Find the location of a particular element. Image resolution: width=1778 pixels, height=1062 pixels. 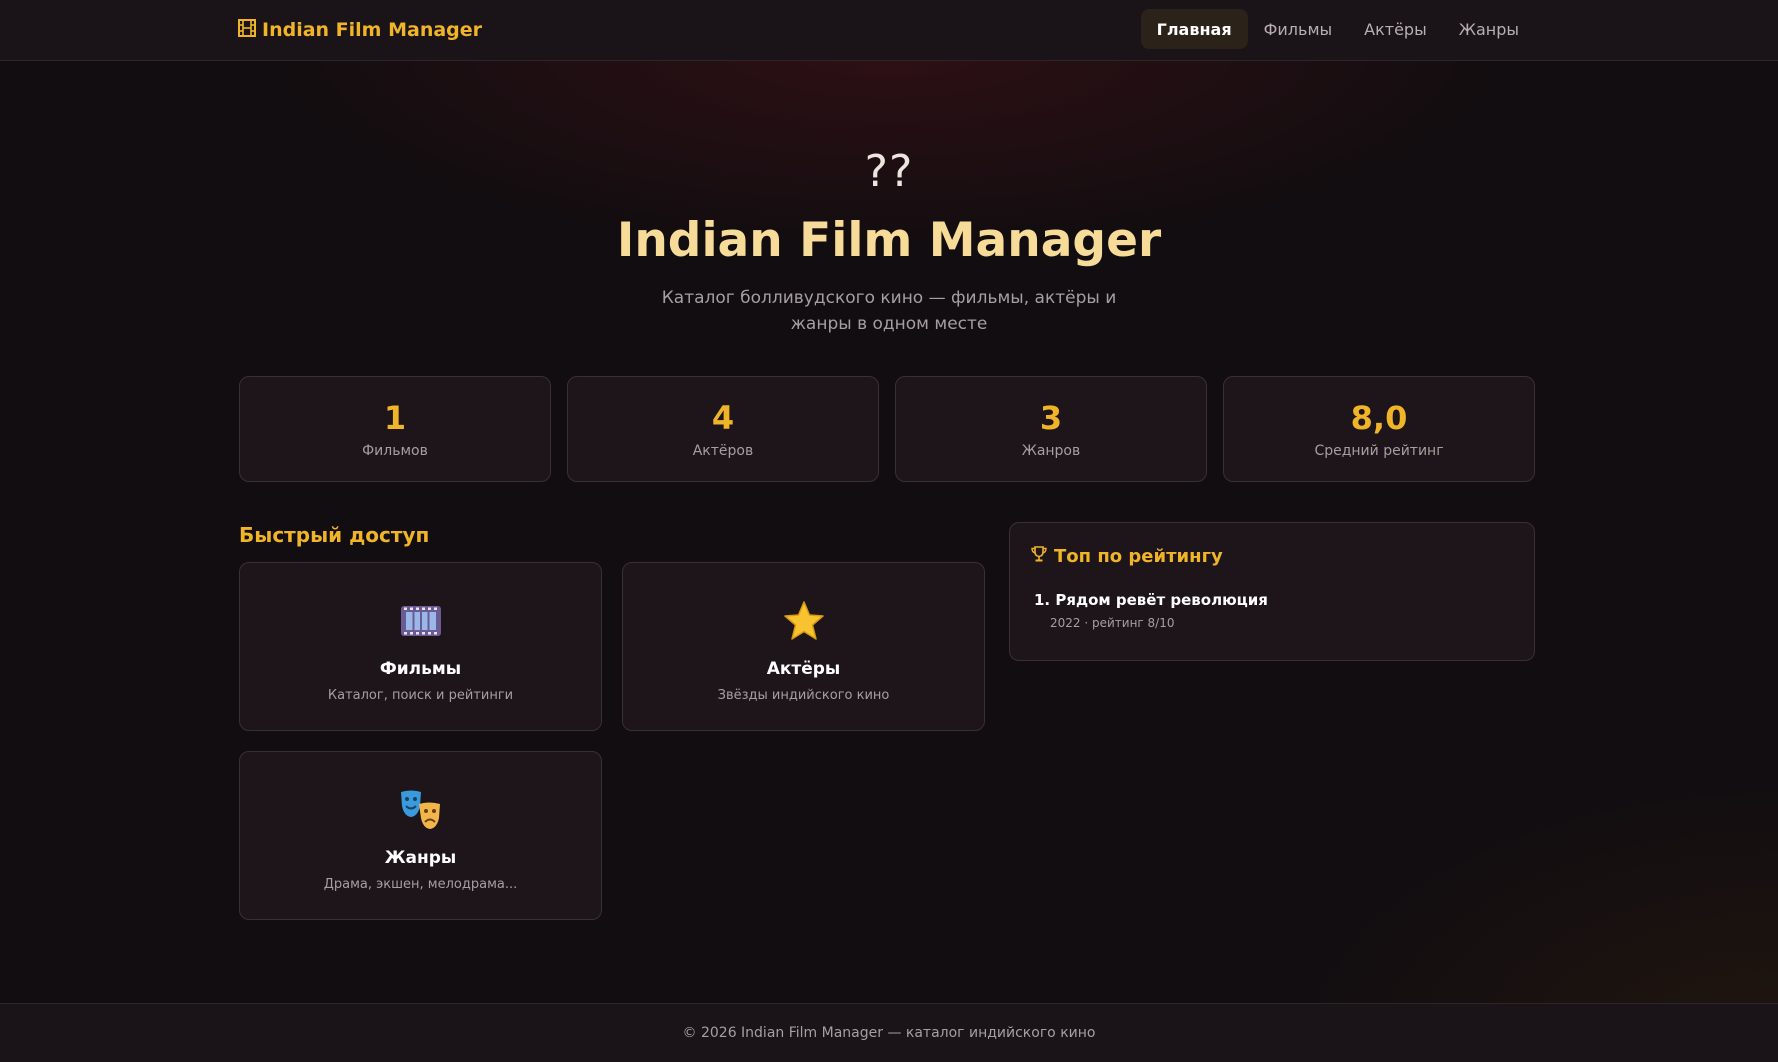

stat-card-rating: 8,0 Средний рейтинг is located at coordinates (1379, 429).